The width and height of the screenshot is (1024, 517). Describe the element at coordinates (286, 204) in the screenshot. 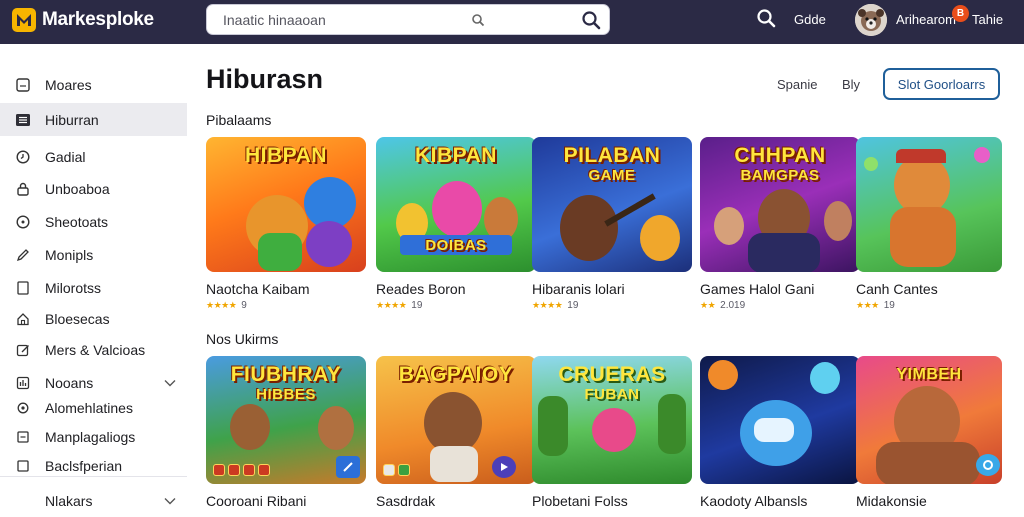

I see `game-thumbnail: HIBPAN` at that location.